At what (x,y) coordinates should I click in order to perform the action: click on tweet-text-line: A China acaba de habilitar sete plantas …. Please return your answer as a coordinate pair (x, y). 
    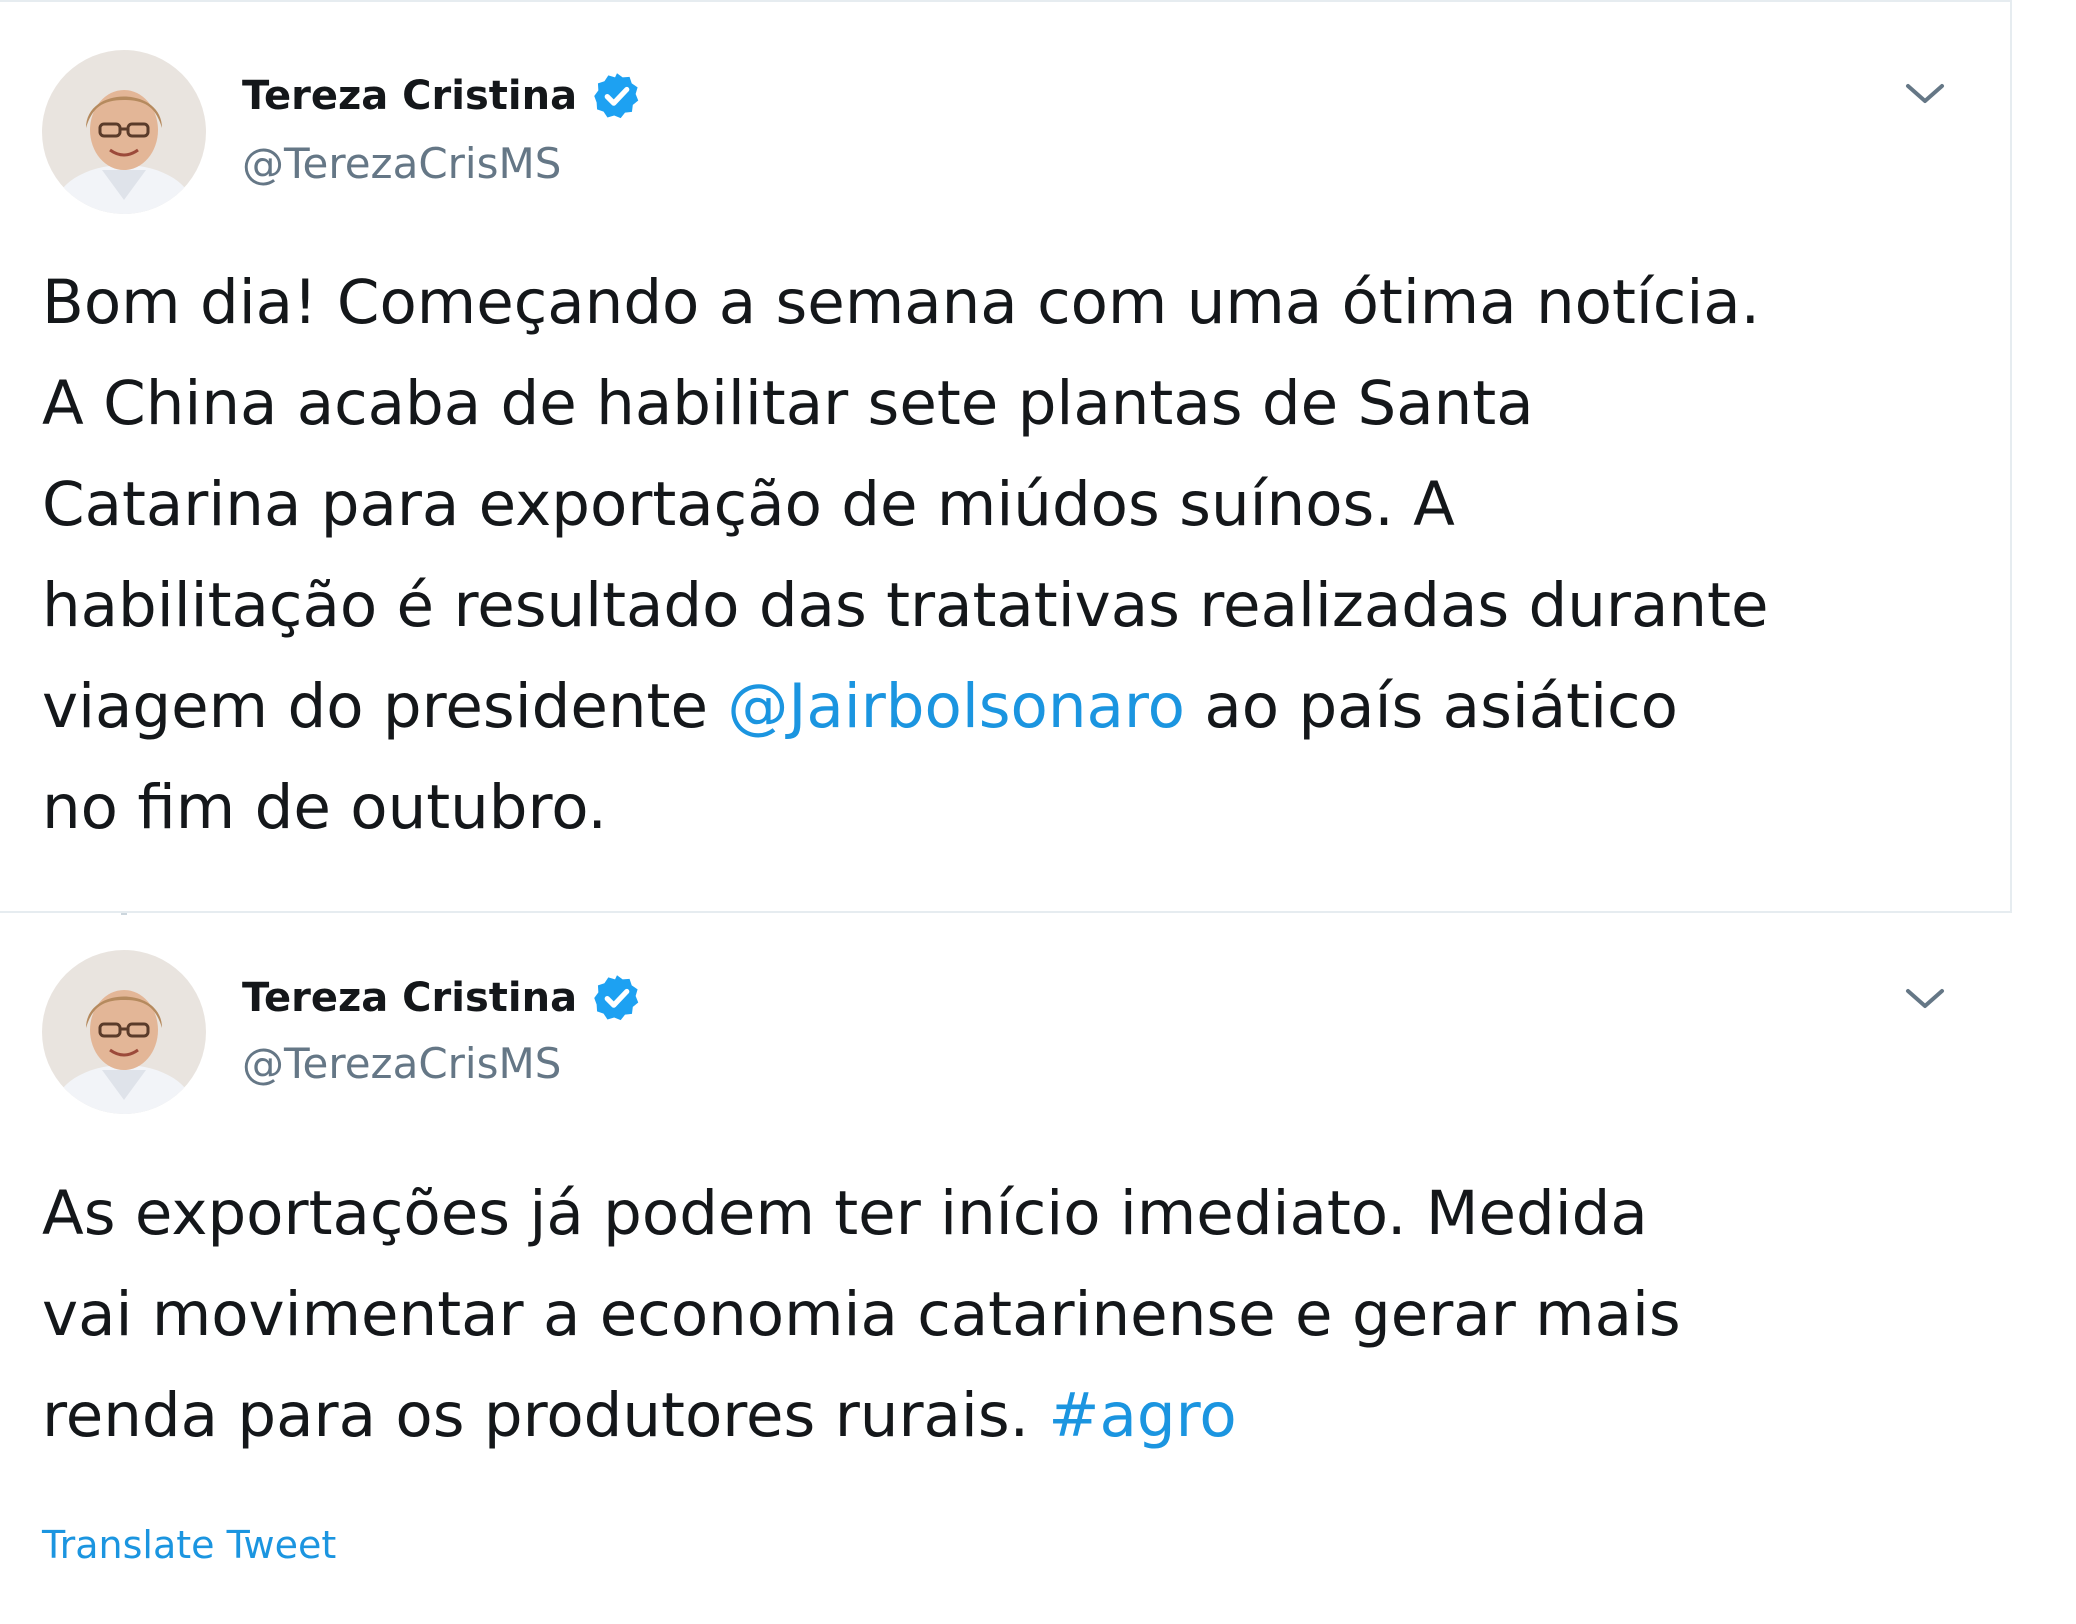
    Looking at the image, I should click on (788, 403).